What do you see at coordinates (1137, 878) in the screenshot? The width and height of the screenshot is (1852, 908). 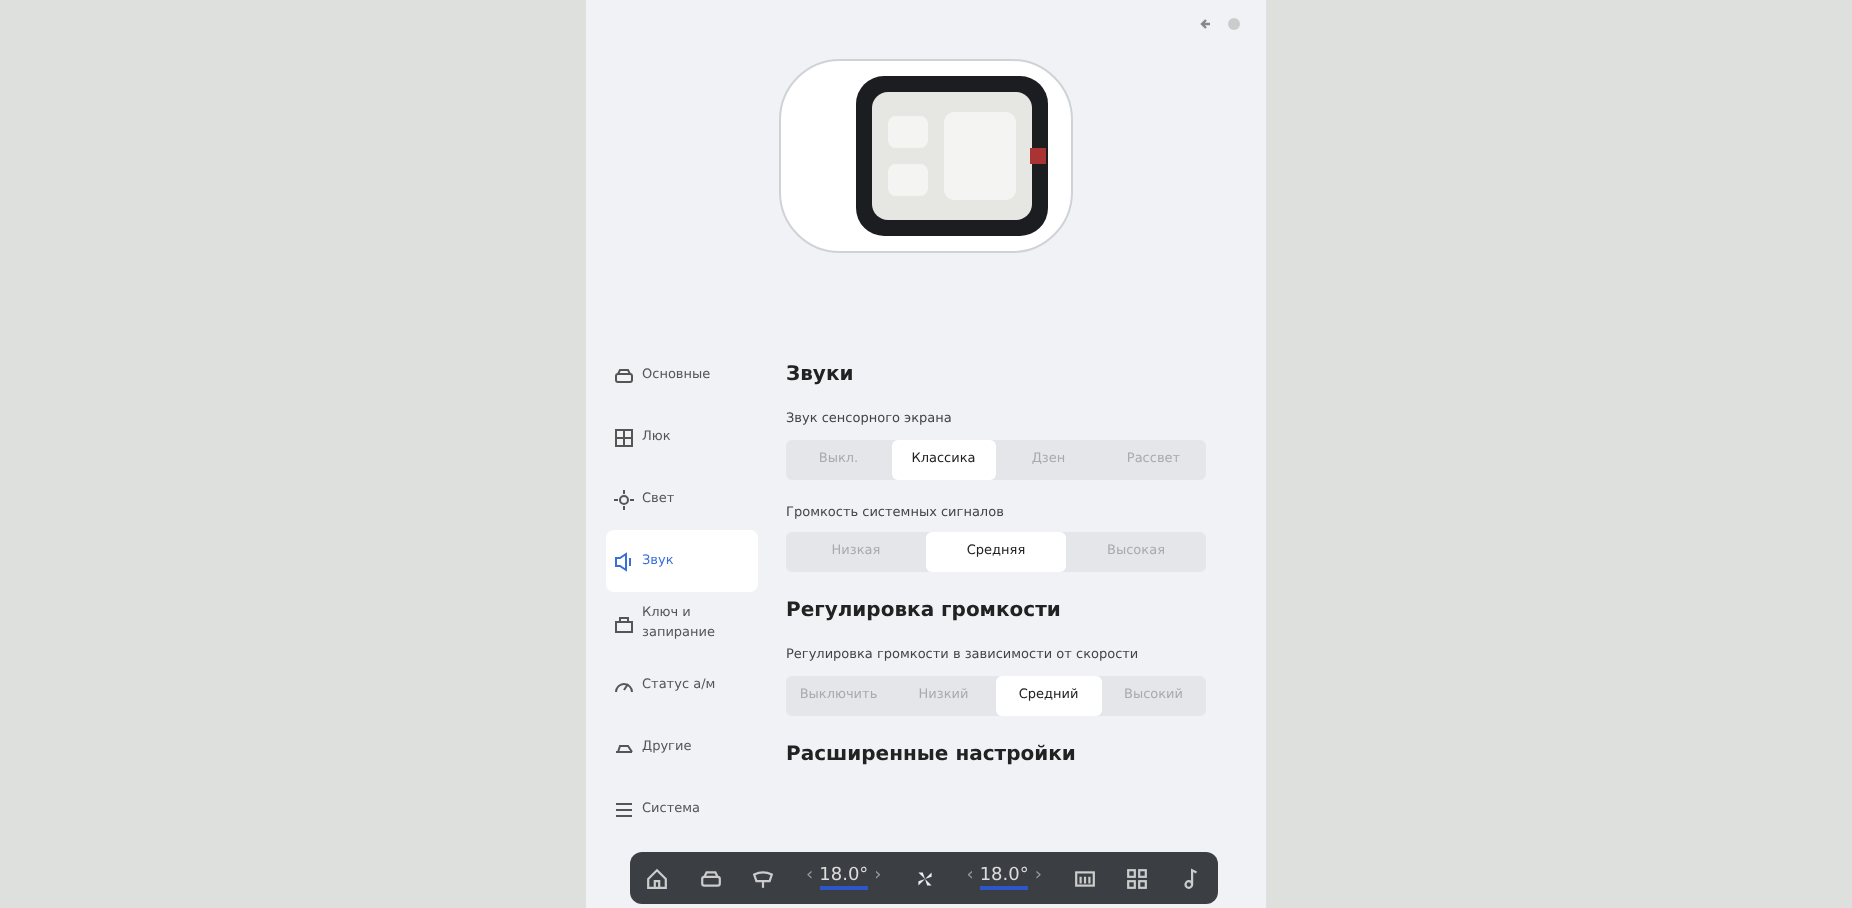 I see `apps-grid-icon` at bounding box center [1137, 878].